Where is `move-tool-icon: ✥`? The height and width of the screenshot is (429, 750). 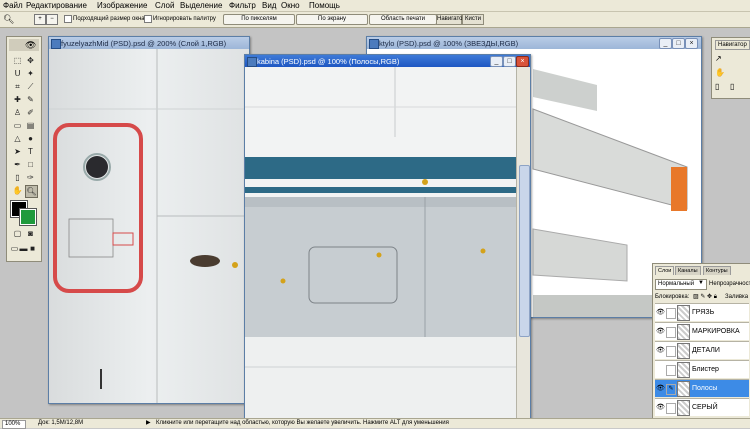
move-tool-icon: ✥ is located at coordinates (30, 60).